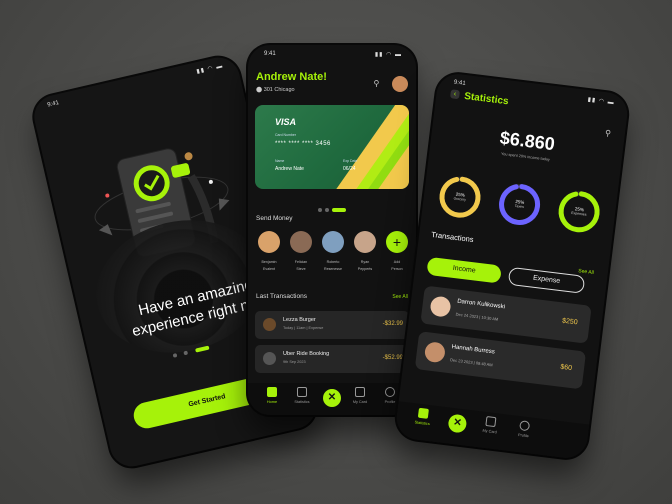 This screenshot has width=672, height=504. What do you see at coordinates (397, 262) in the screenshot?
I see `contact-first: Add` at bounding box center [397, 262].